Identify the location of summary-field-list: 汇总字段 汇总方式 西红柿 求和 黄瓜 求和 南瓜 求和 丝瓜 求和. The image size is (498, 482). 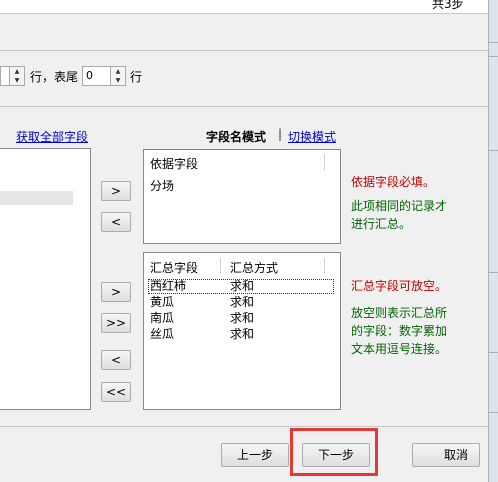
(242, 331).